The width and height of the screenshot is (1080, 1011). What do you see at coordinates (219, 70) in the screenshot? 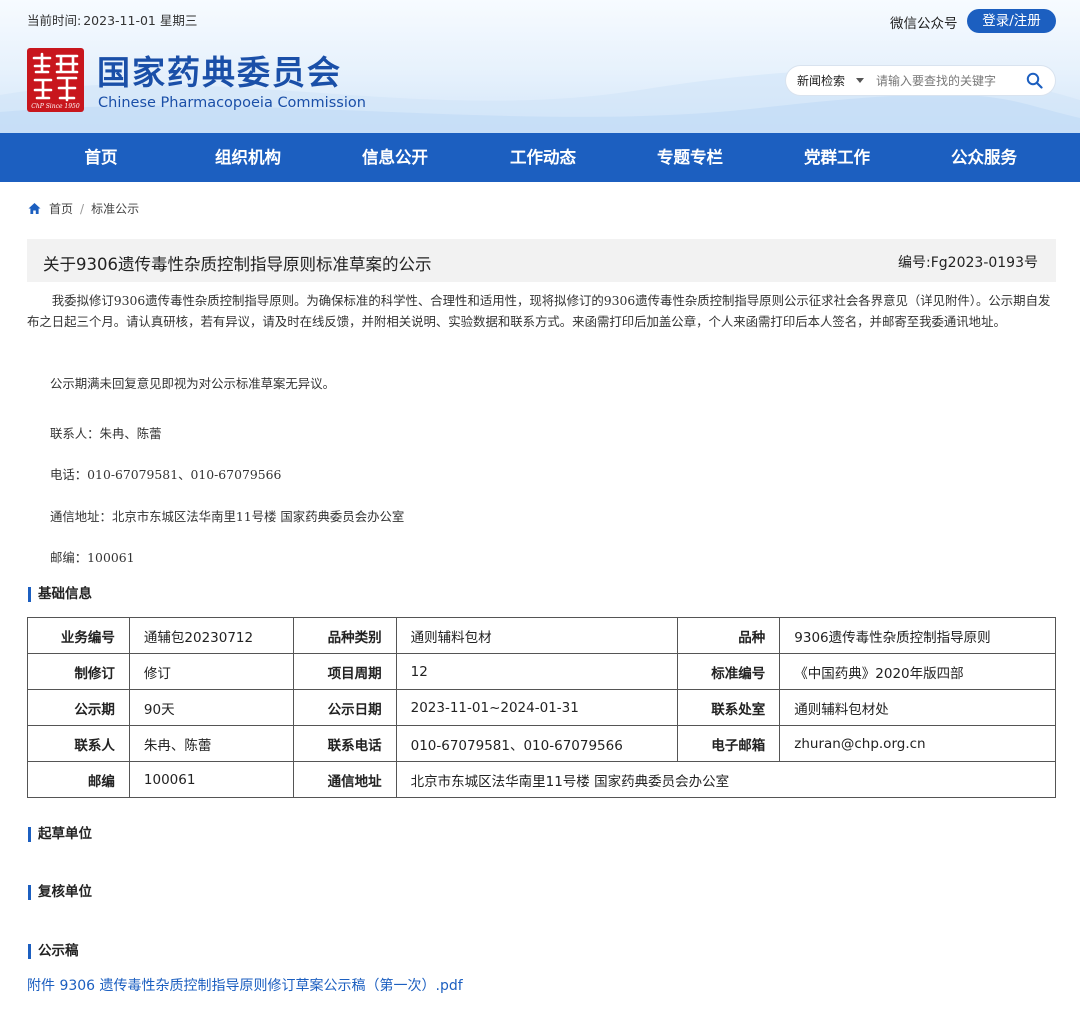
I see `site-logo-chinese: 国家药典委员会` at bounding box center [219, 70].